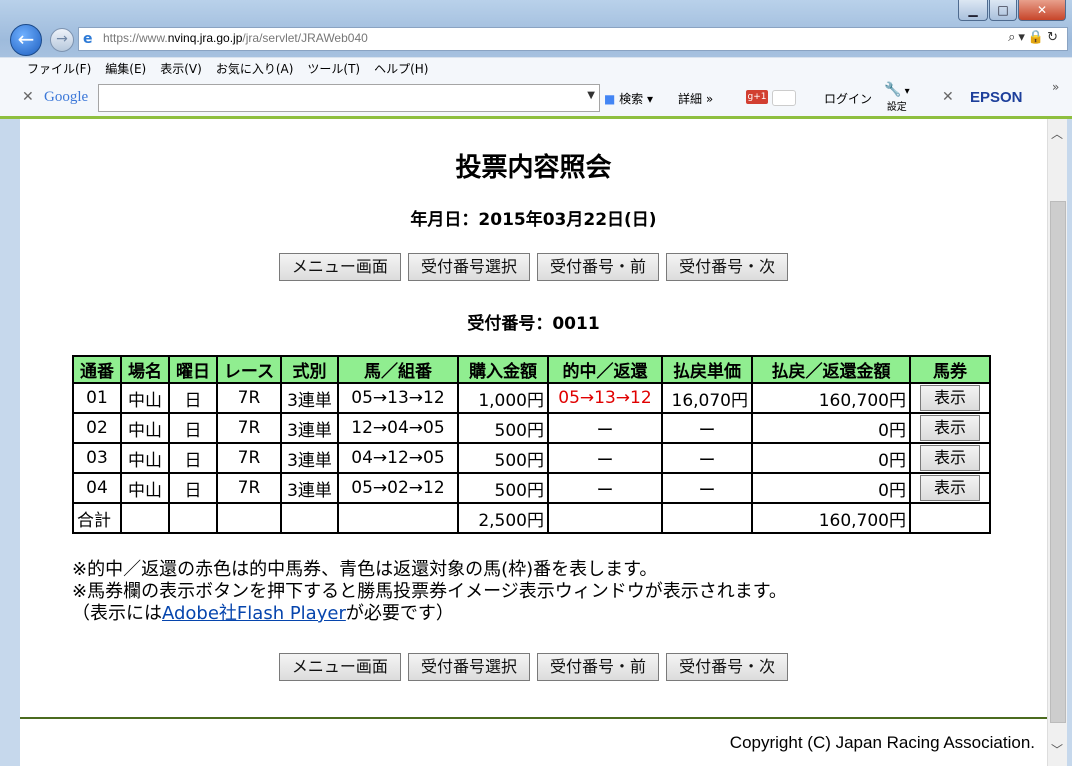  Describe the element at coordinates (339, 667) in the screenshot. I see `menu-screen-button-bottom: メニュー画面` at that location.